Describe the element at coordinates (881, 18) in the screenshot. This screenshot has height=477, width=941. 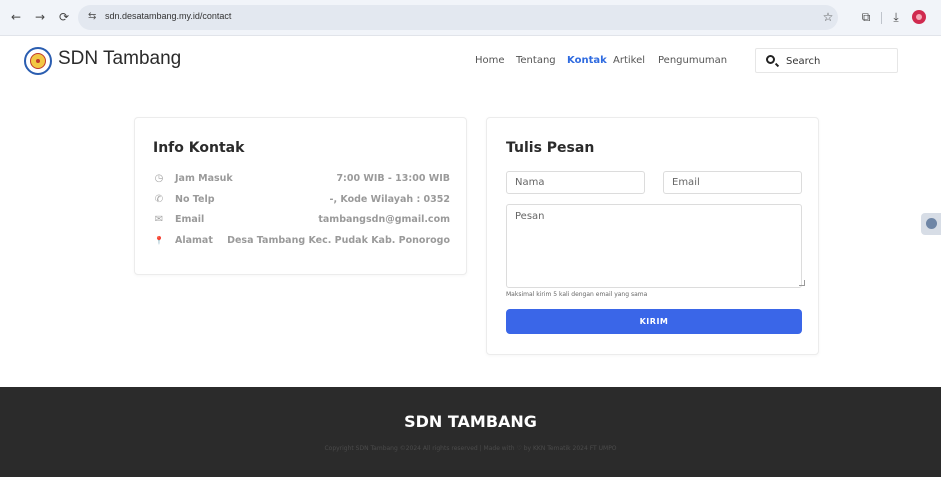
I see `toolbar-divider` at that location.